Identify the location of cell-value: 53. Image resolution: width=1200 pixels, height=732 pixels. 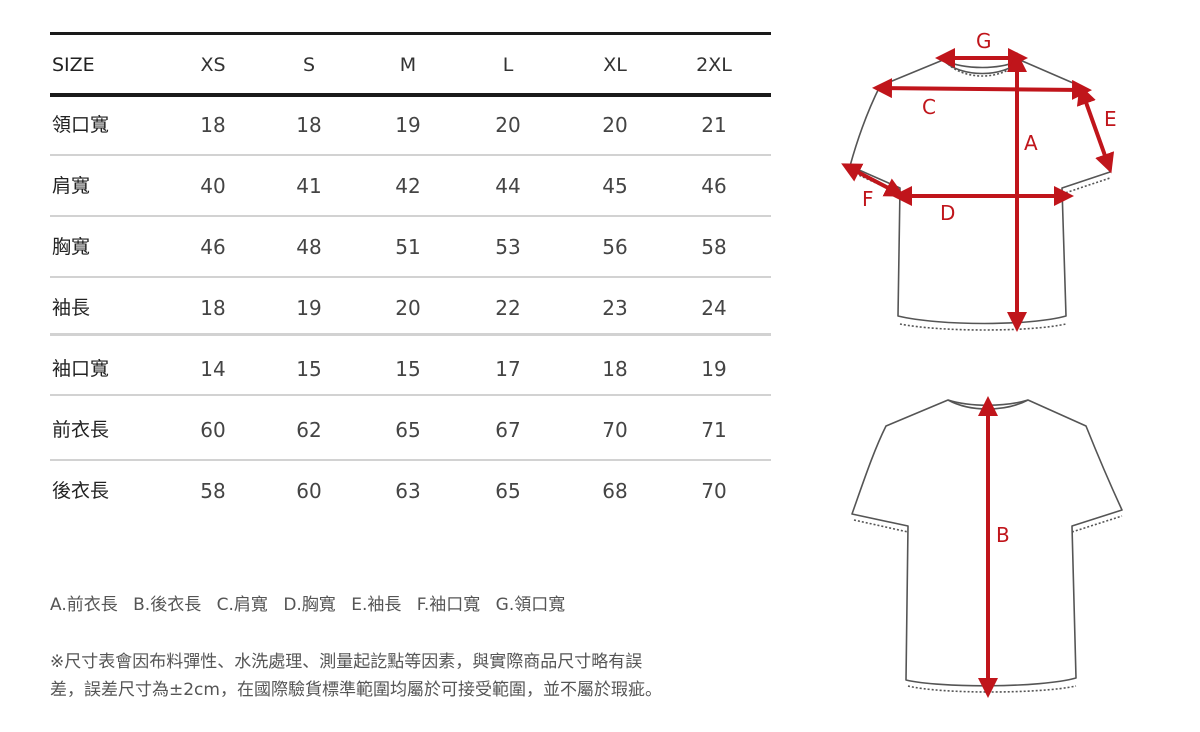
(508, 247).